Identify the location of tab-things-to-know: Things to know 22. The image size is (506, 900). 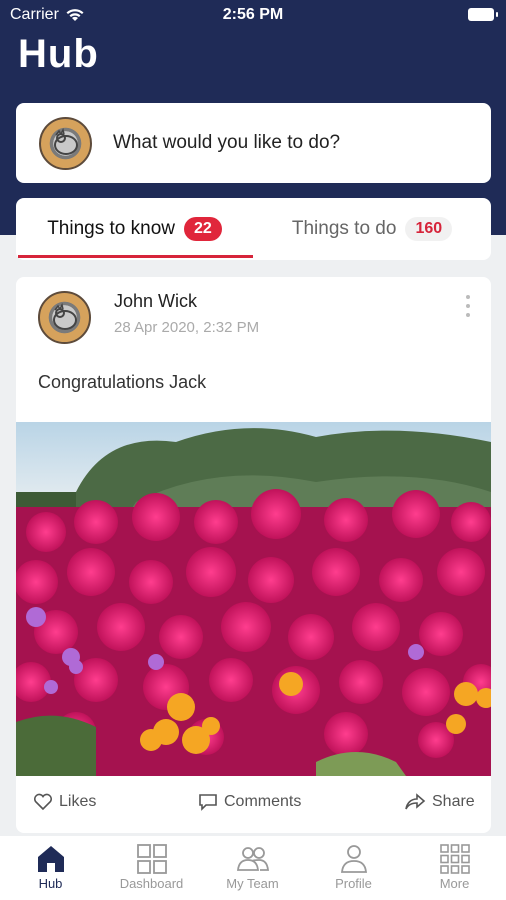
(134, 229).